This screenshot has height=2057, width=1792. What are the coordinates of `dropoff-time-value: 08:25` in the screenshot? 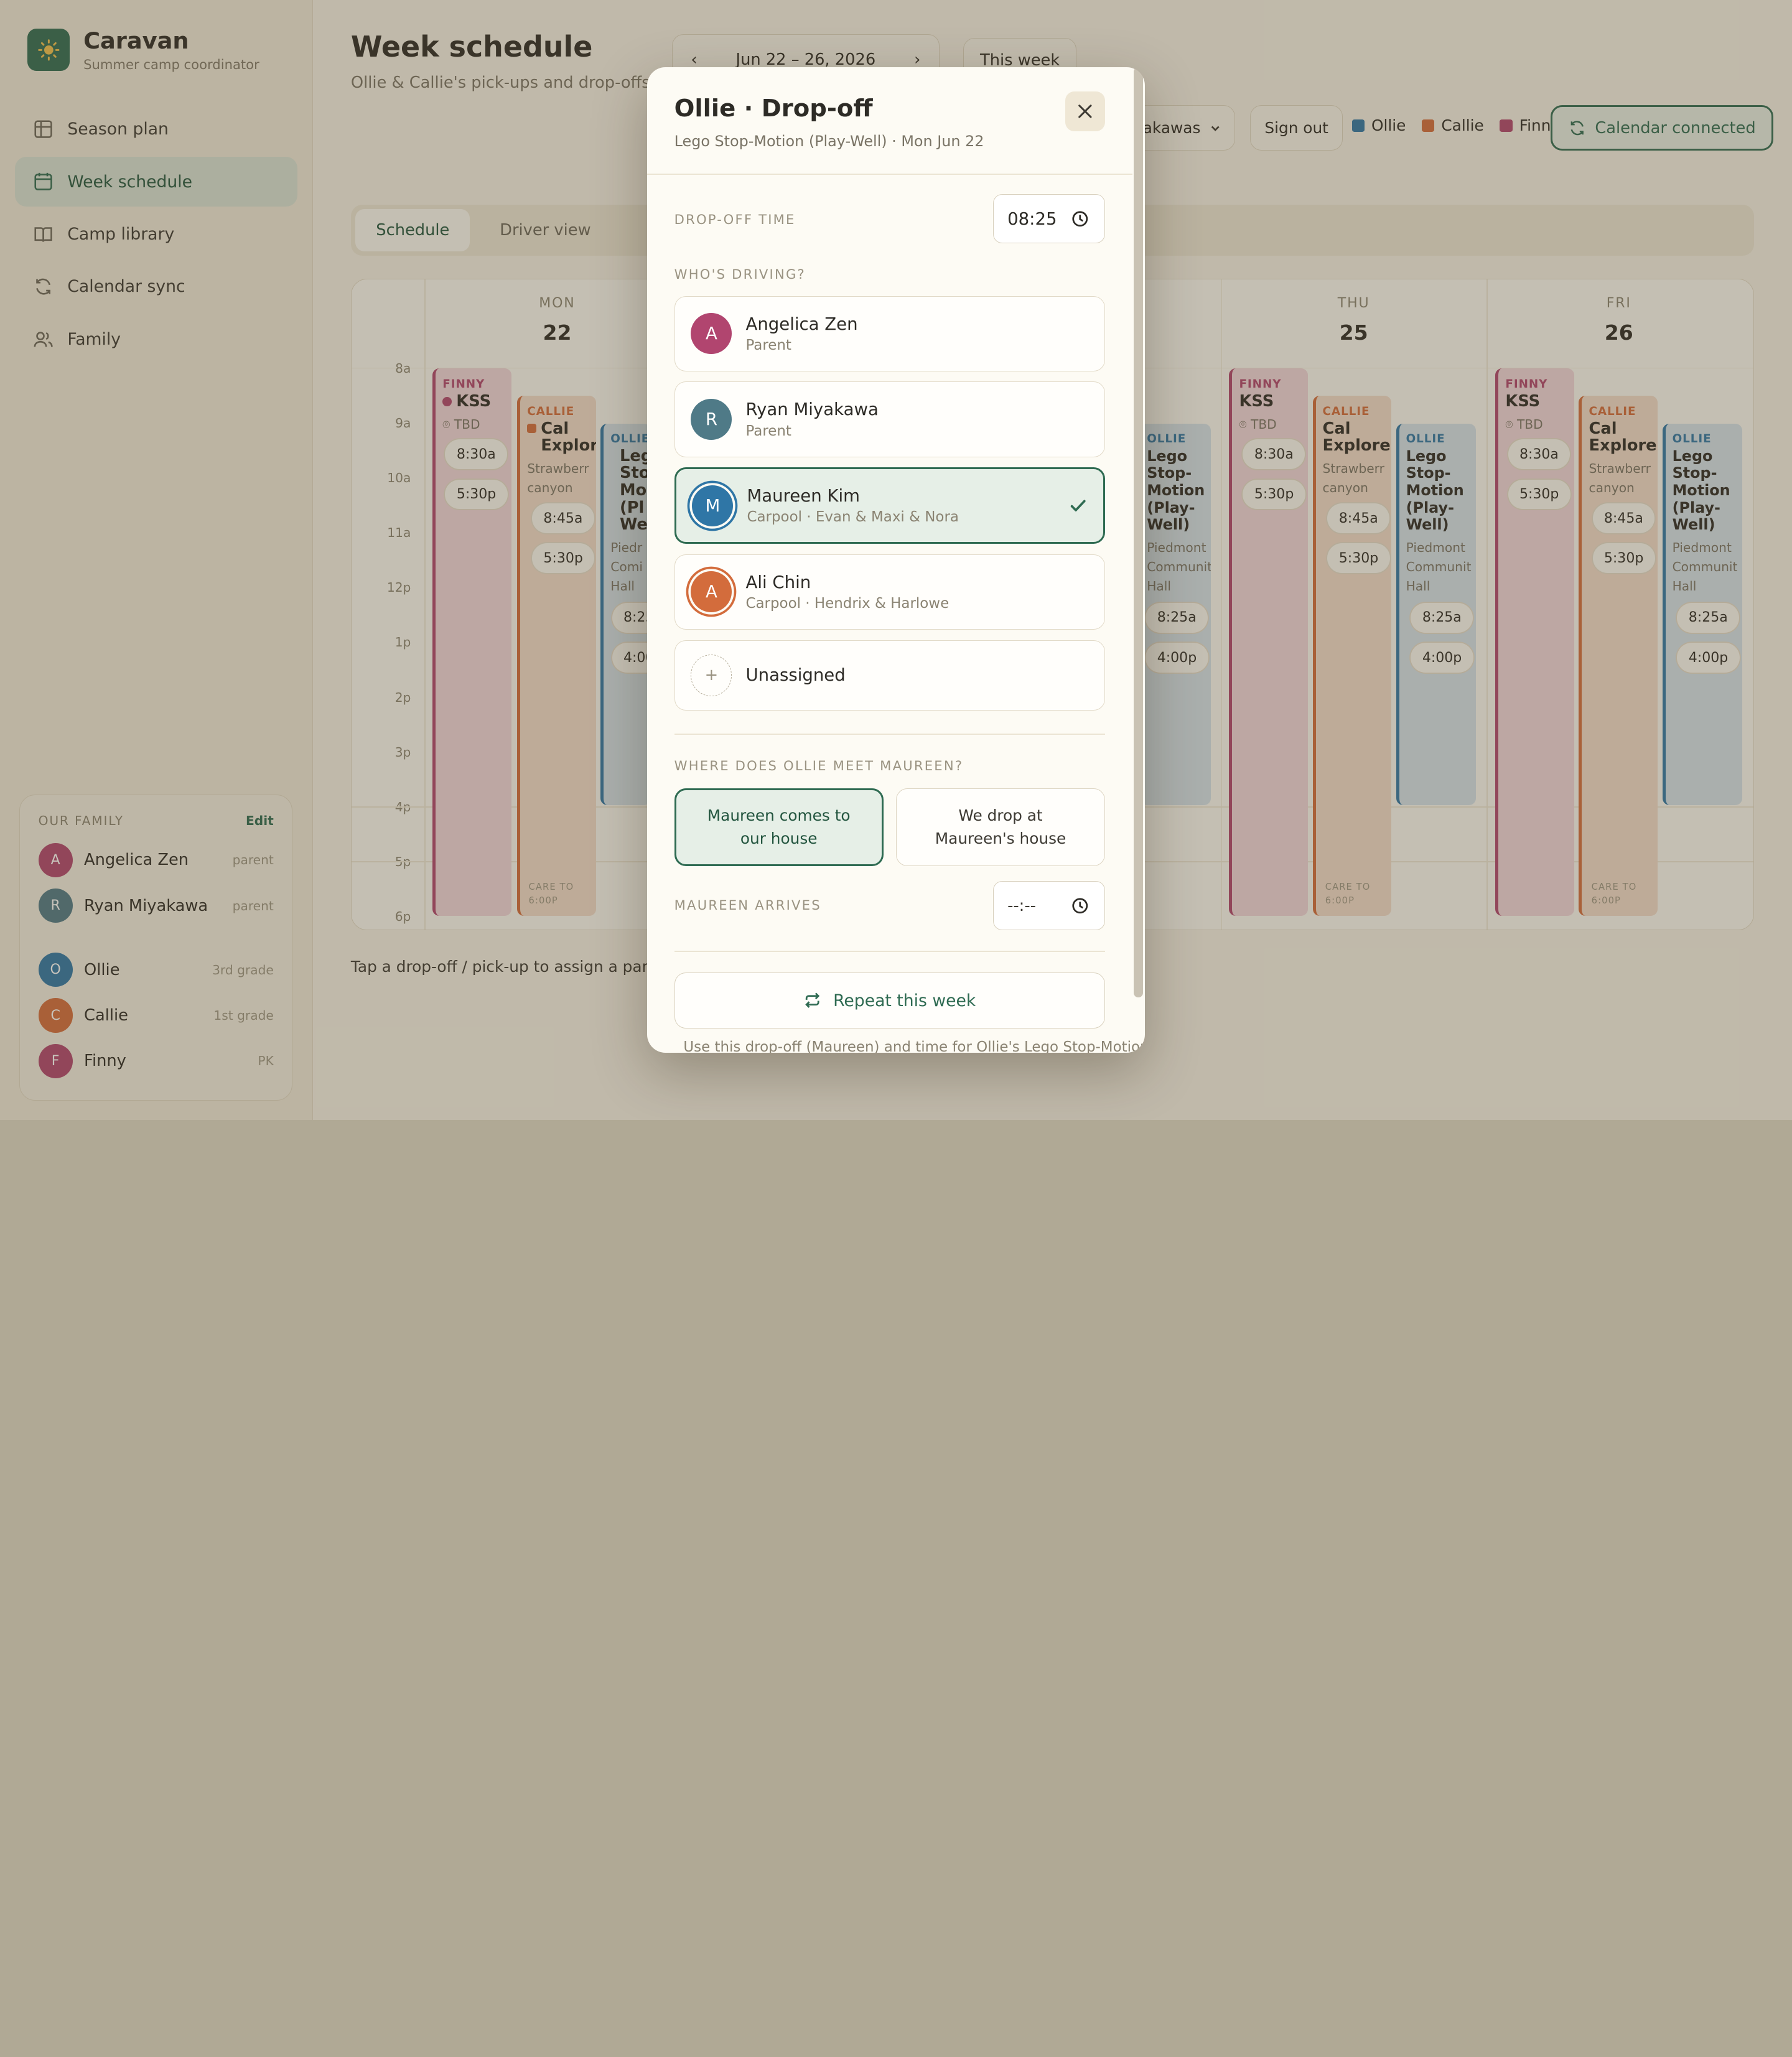 It's located at (1032, 218).